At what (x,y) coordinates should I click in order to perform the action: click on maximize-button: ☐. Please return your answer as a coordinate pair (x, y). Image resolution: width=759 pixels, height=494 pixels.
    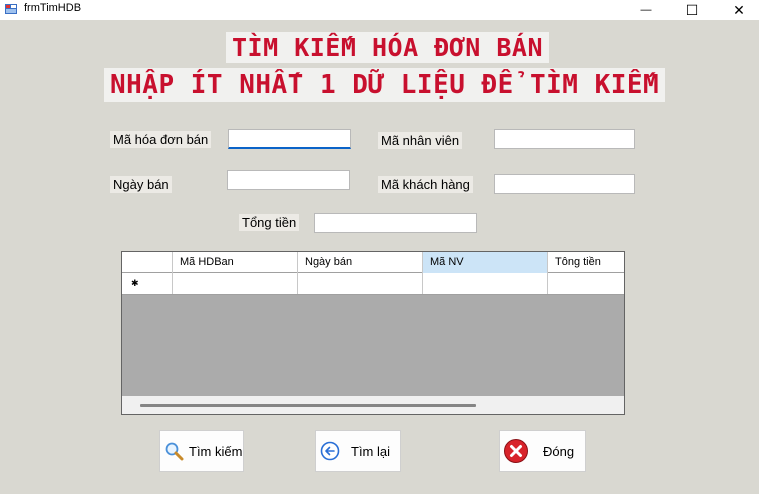
    Looking at the image, I should click on (692, 10).